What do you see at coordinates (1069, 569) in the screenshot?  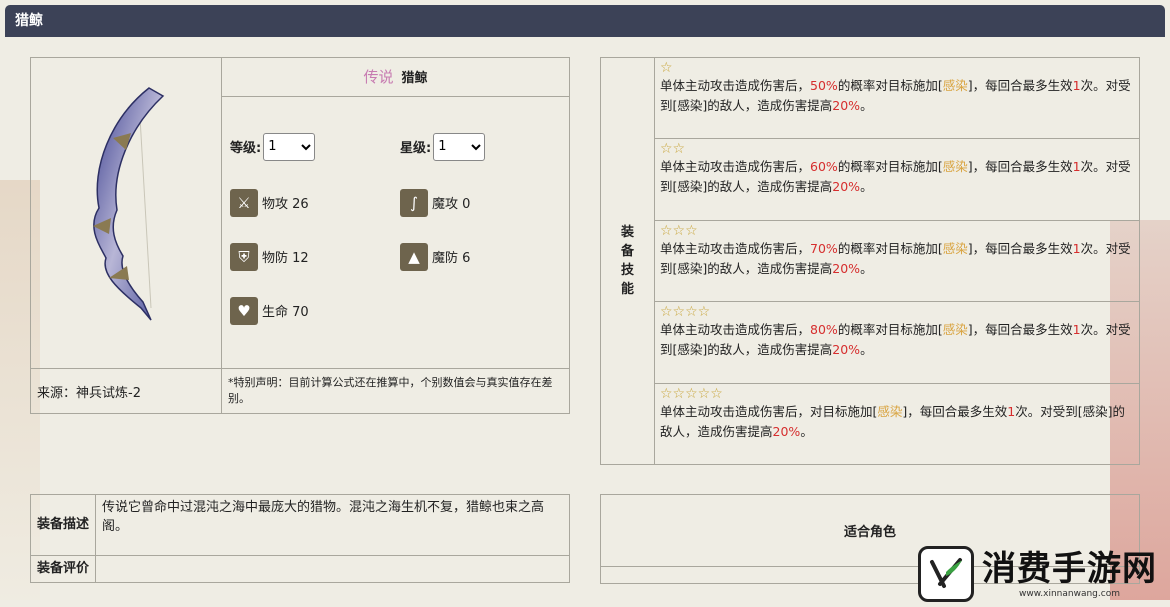 I see `watermark-text: 消费手游网` at bounding box center [1069, 569].